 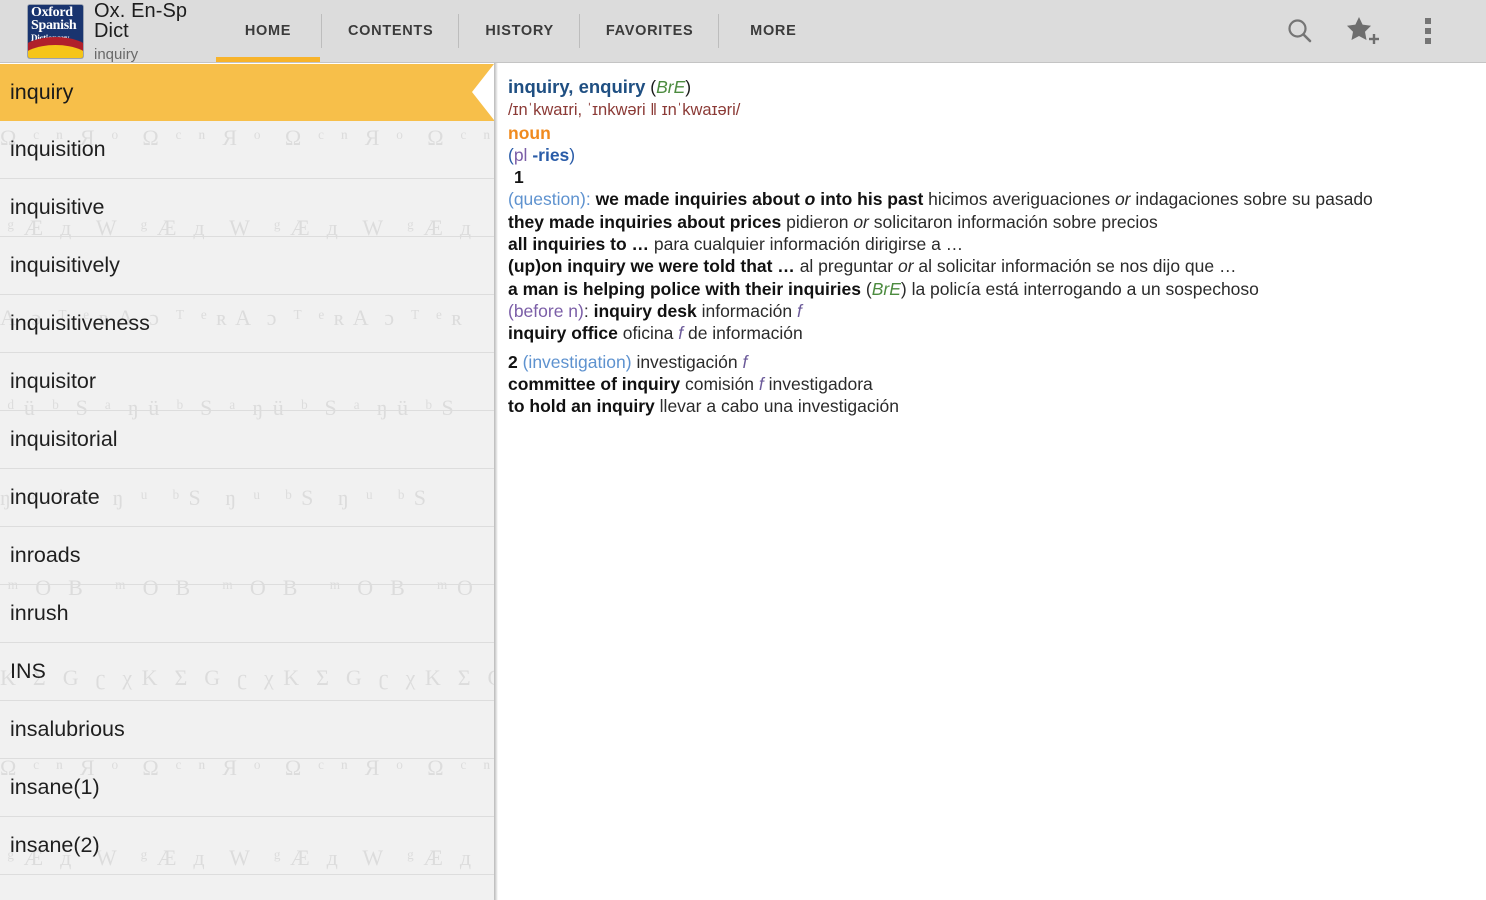 What do you see at coordinates (687, 361) in the screenshot?
I see `sense-translation: investigación` at bounding box center [687, 361].